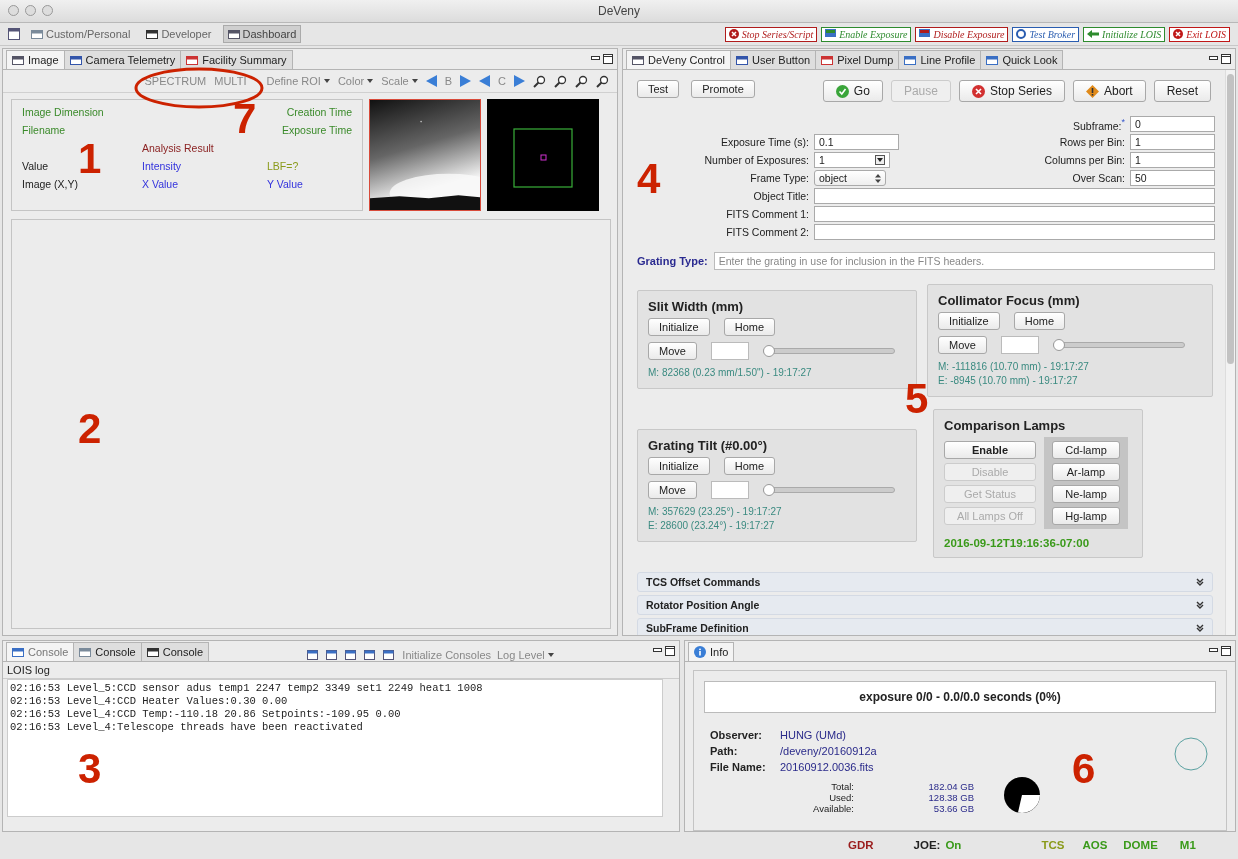 The image size is (1238, 859). I want to click on lamp-button: Ar-lamp, so click(1086, 472).